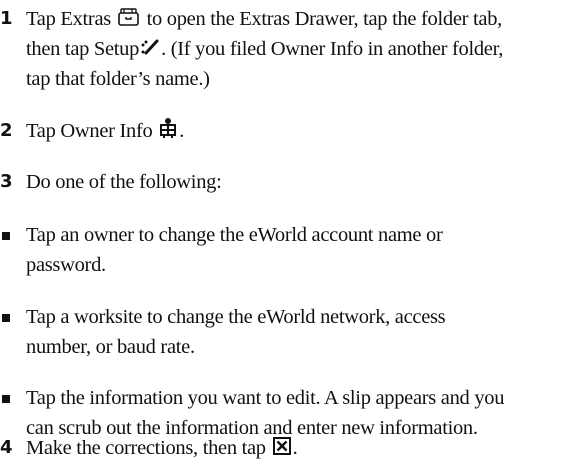 The height and width of the screenshot is (465, 584). I want to click on step-1-text-e: tap that folder’s name.), so click(118, 79).